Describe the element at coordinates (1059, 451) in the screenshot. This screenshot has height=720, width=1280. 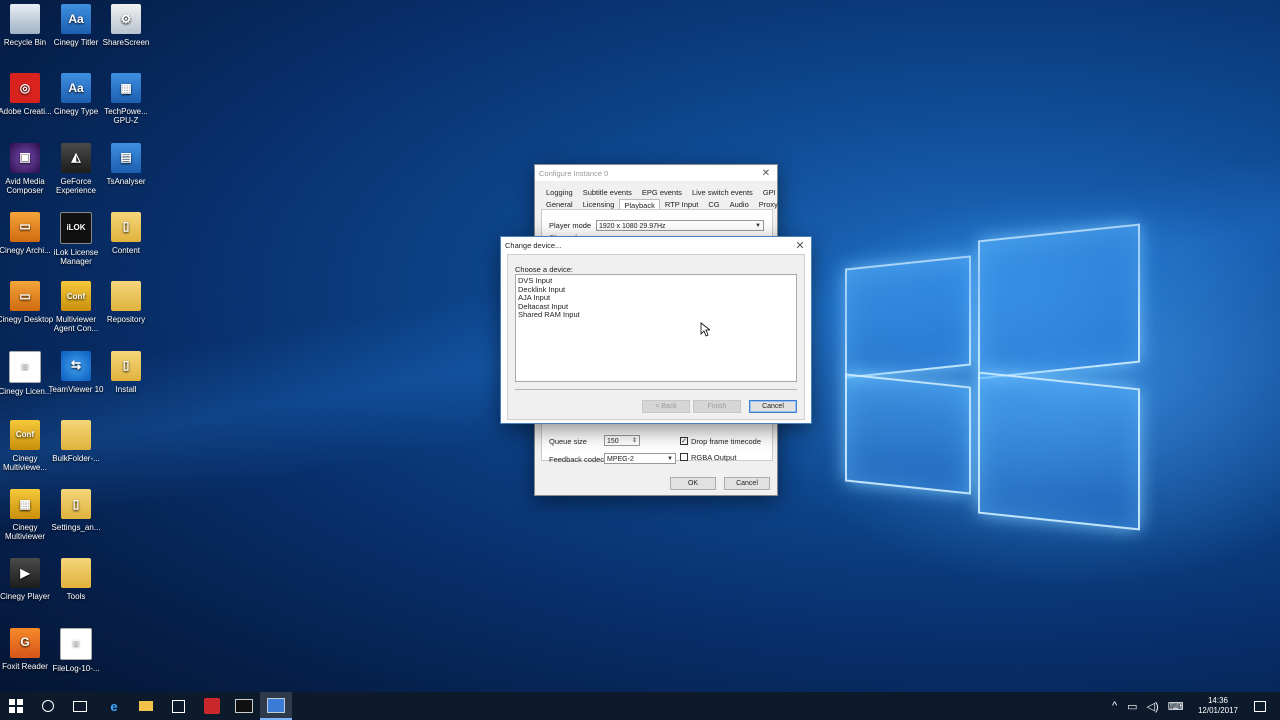
I see `windows-logo-pane-br` at that location.